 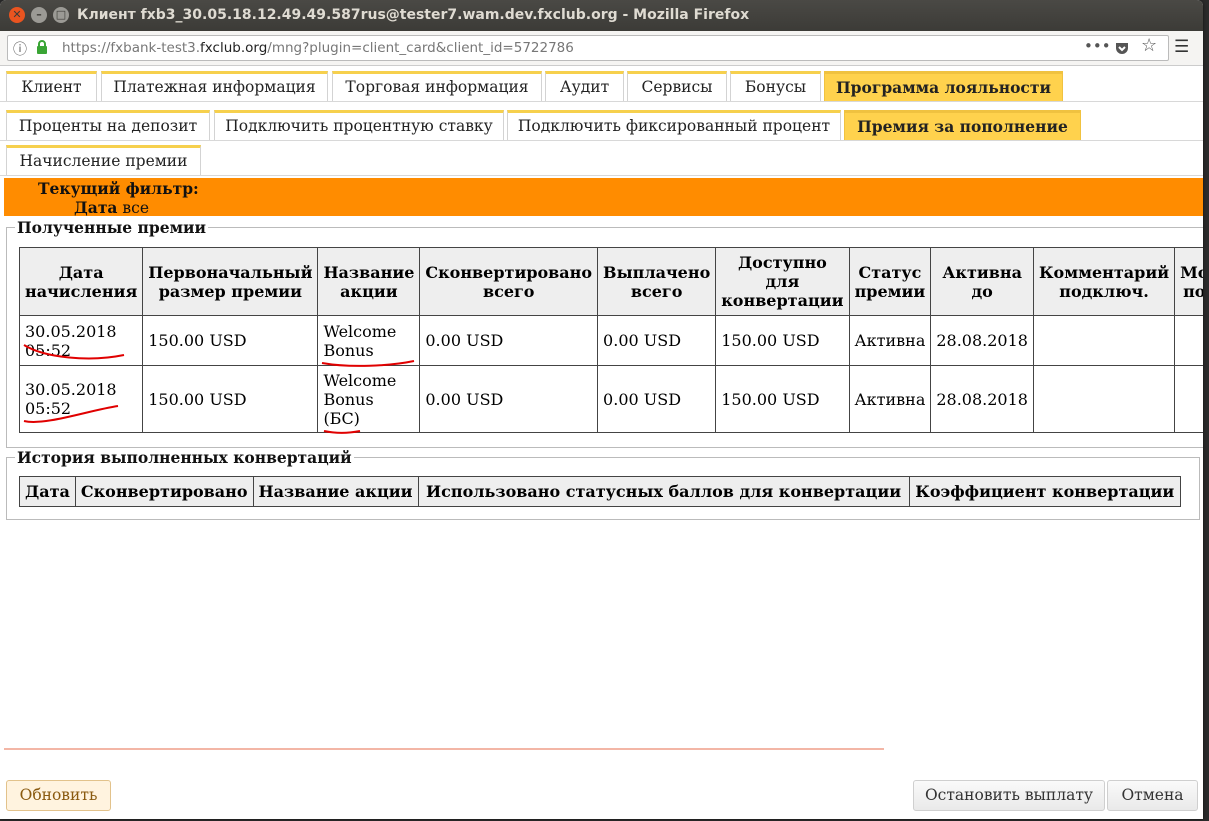 What do you see at coordinates (657, 281) in the screenshot?
I see `col-paid-total: Выплачено всего` at bounding box center [657, 281].